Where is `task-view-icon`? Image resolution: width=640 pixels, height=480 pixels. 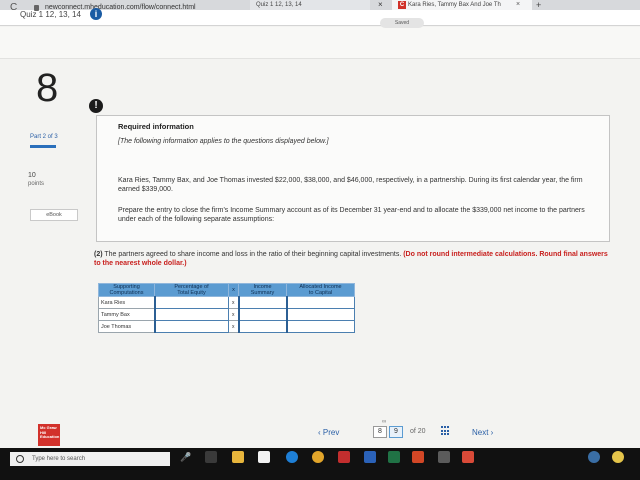
task-view-icon is located at coordinates (211, 457).